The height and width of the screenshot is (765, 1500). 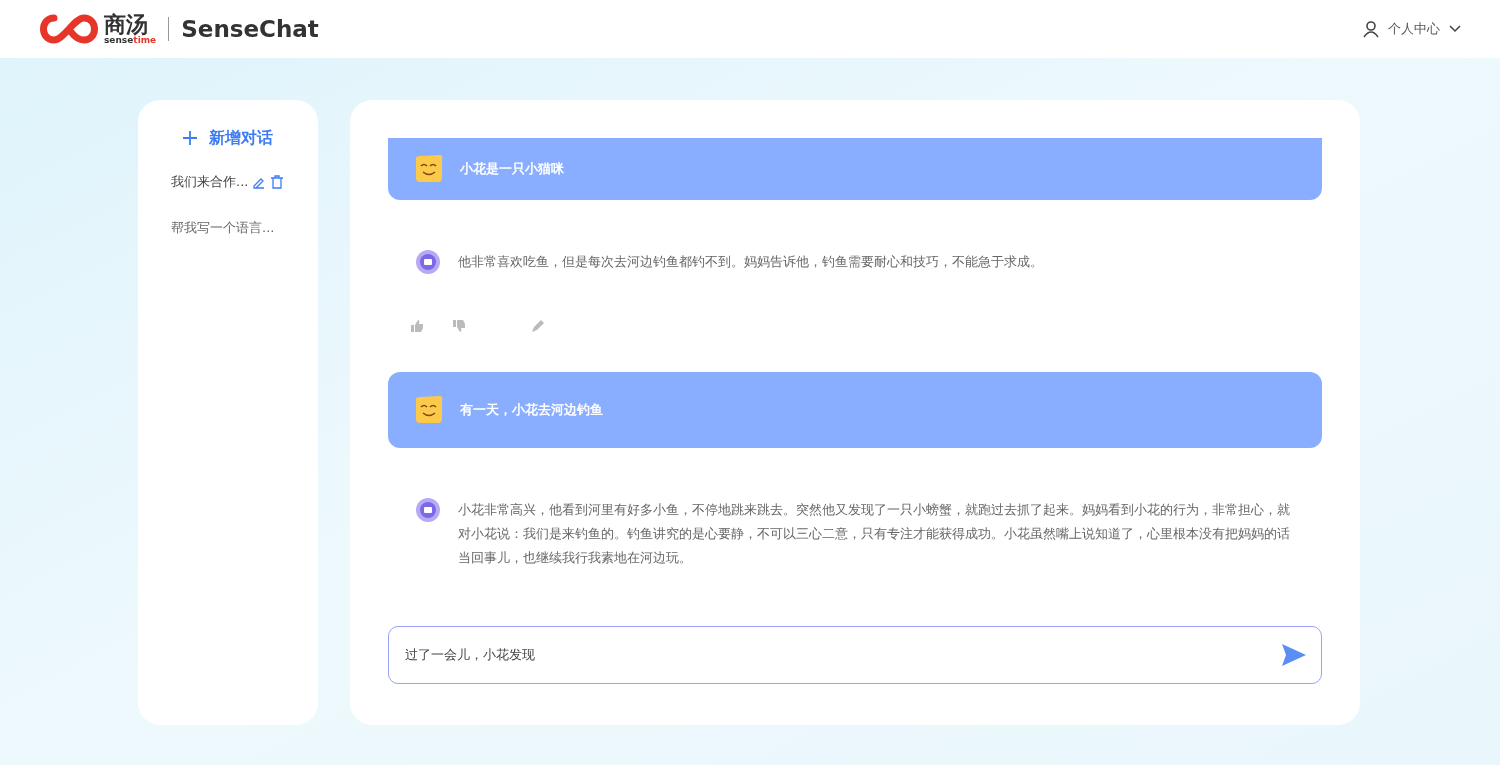 What do you see at coordinates (1294, 655) in the screenshot?
I see `send-icon` at bounding box center [1294, 655].